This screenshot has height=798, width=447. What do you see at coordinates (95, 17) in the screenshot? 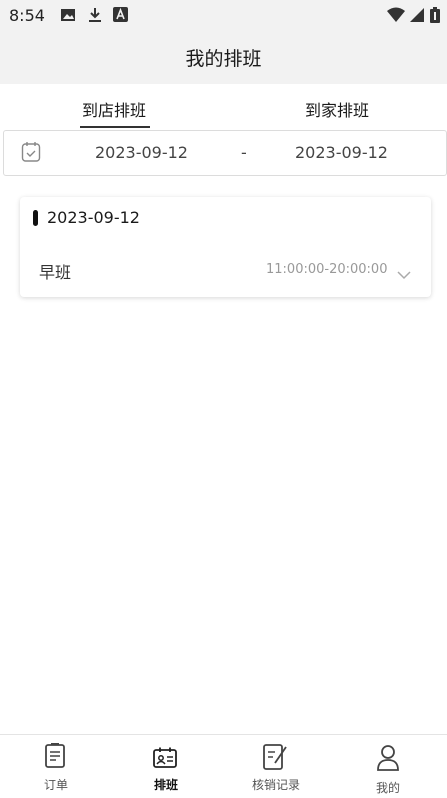
I see `download-icon` at bounding box center [95, 17].